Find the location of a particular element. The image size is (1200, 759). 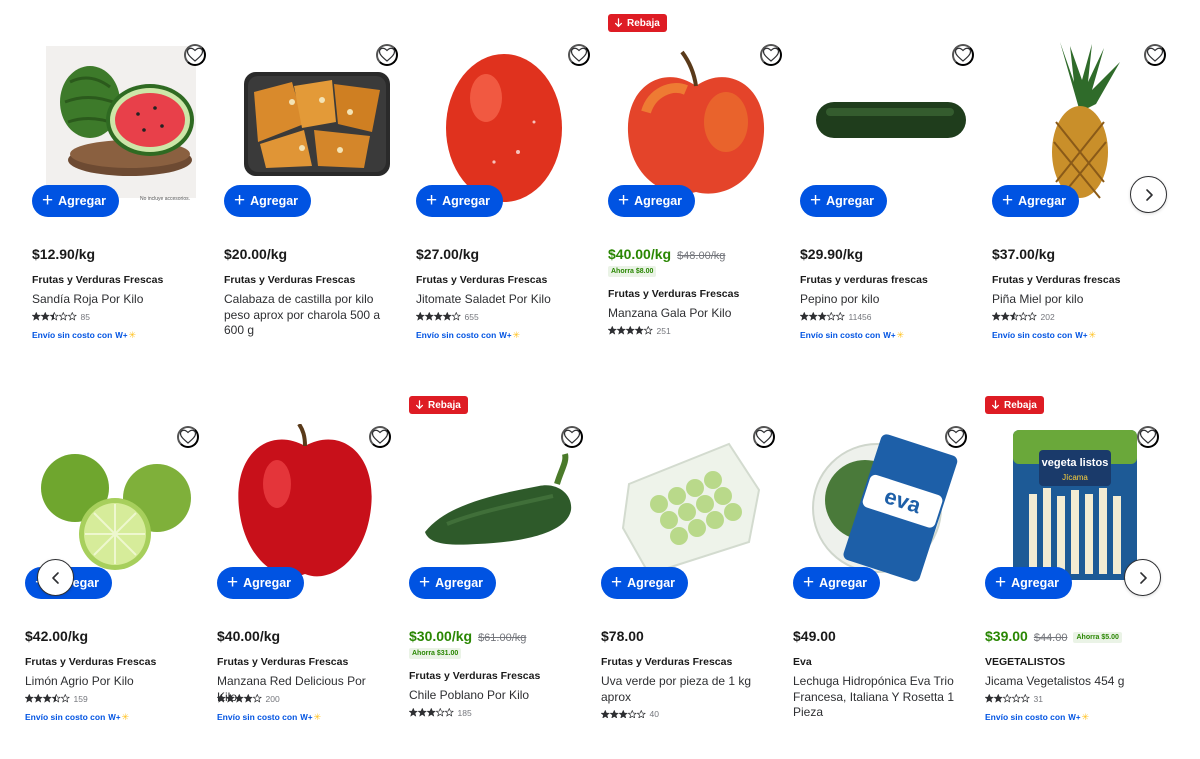

review-count: 31 is located at coordinates (1038, 698).